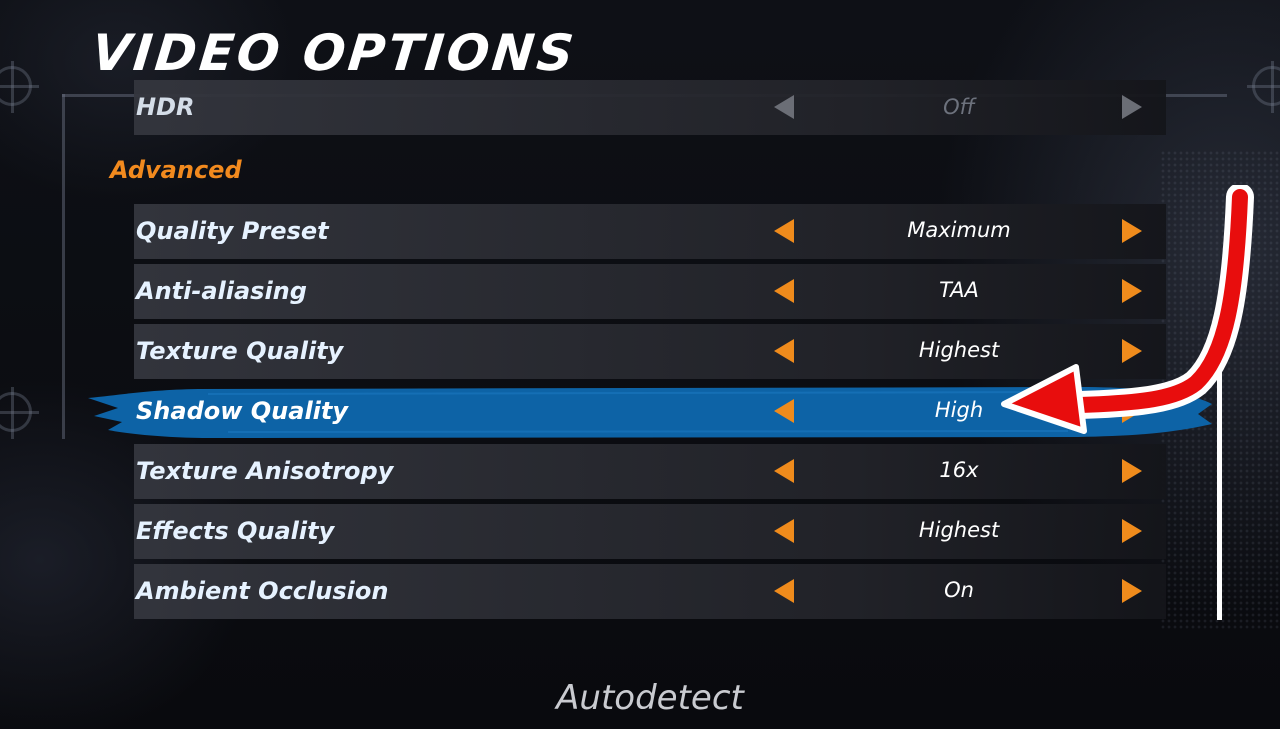 The width and height of the screenshot is (1280, 729). What do you see at coordinates (240, 351) in the screenshot?
I see `setting-label: Texture Quality` at bounding box center [240, 351].